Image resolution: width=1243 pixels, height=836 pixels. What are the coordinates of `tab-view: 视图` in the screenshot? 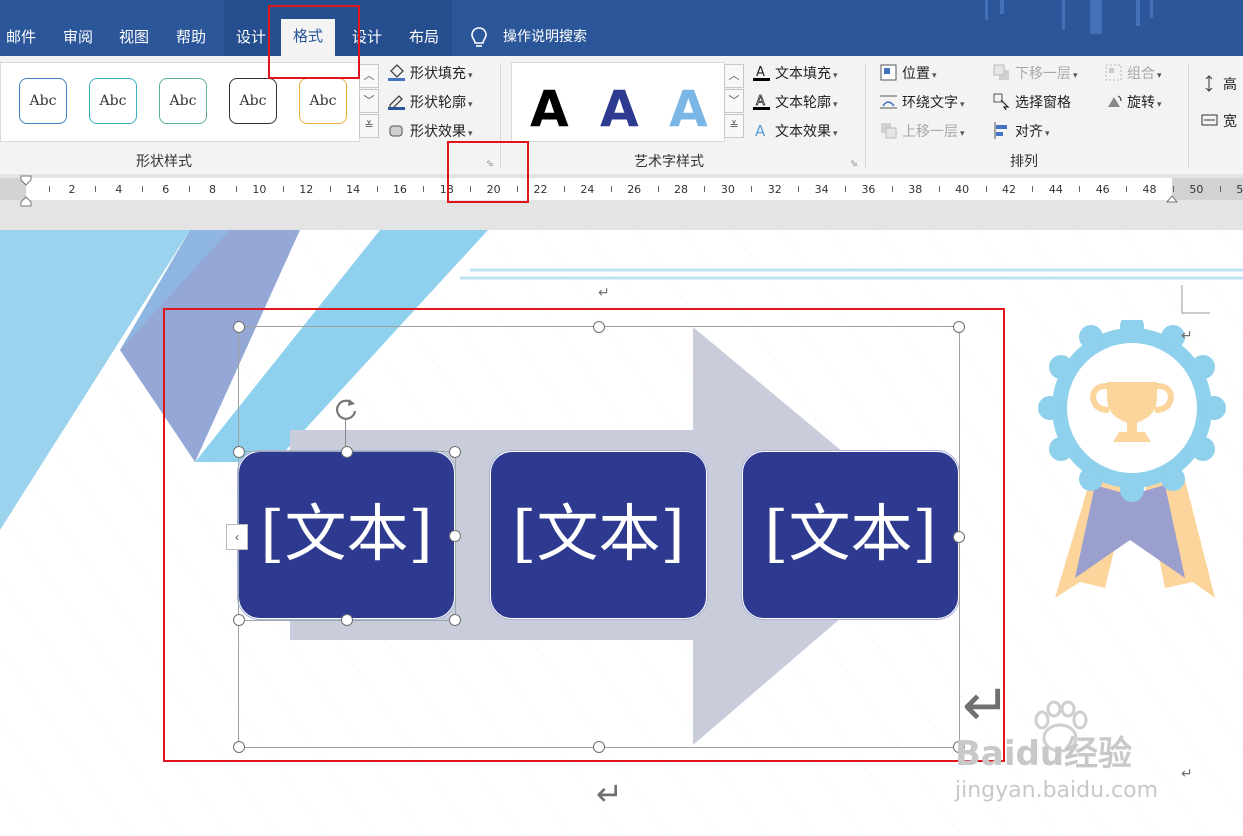 It's located at (134, 38).